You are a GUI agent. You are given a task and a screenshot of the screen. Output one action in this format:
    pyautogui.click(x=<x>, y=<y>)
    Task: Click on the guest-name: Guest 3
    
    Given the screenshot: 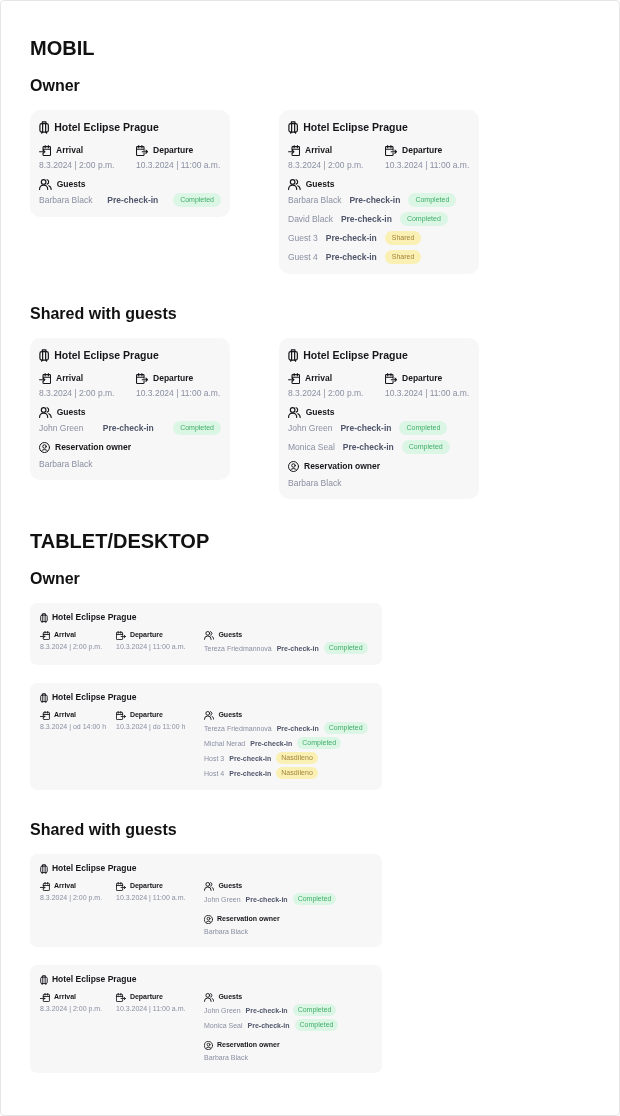 What is the action you would take?
    pyautogui.click(x=303, y=238)
    